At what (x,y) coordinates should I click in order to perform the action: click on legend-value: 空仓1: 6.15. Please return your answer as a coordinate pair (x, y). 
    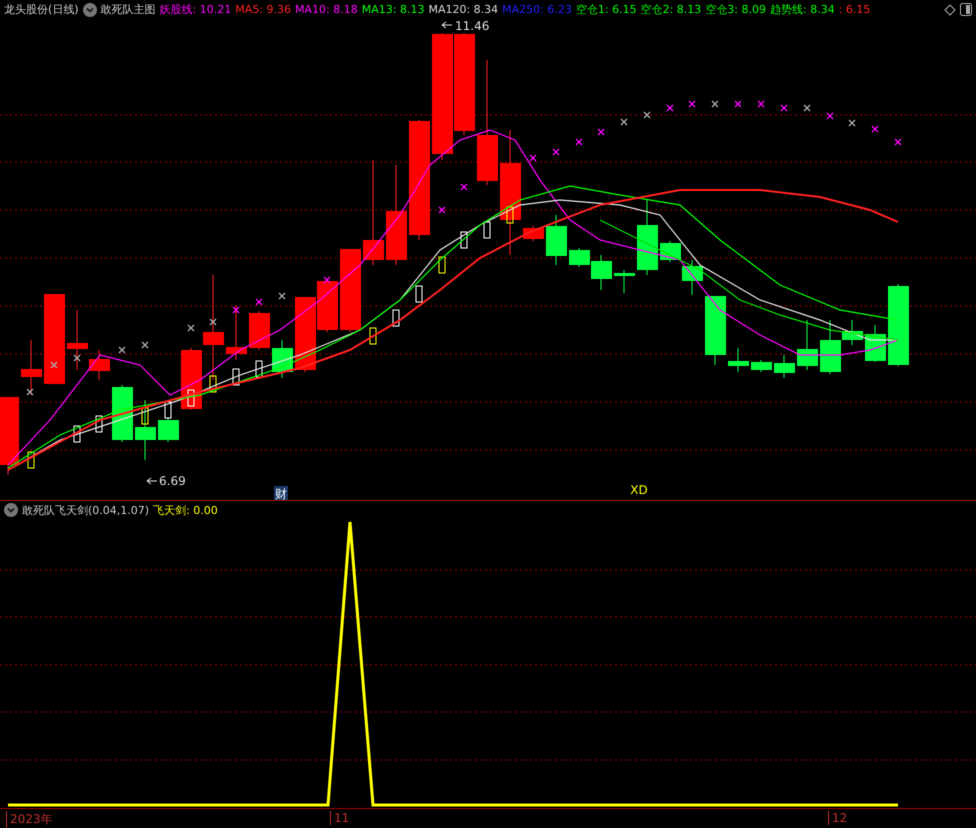
    Looking at the image, I should click on (606, 10).